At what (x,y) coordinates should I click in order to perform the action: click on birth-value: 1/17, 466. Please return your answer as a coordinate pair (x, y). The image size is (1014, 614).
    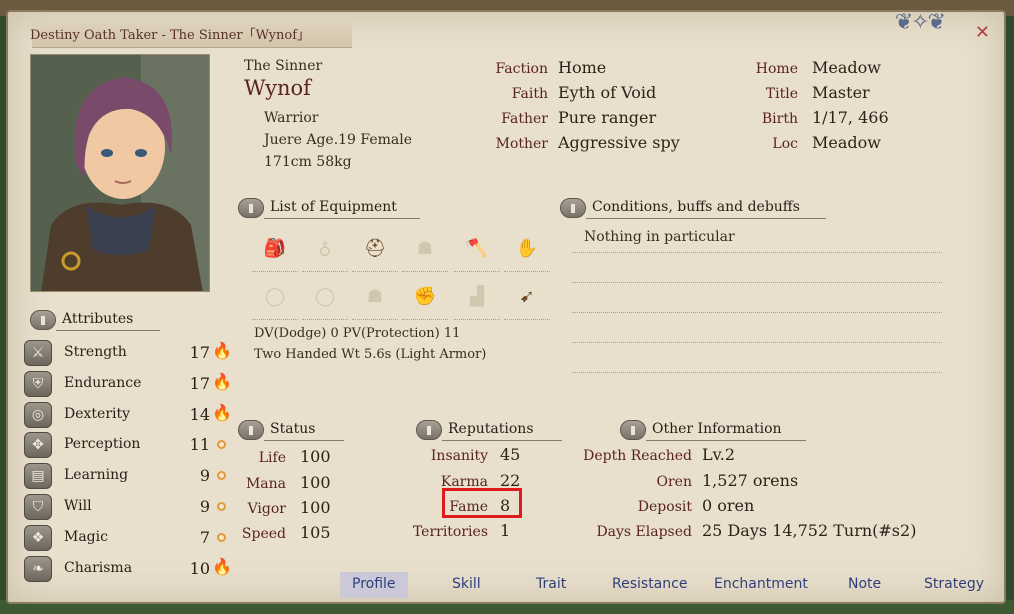
    Looking at the image, I should click on (850, 117).